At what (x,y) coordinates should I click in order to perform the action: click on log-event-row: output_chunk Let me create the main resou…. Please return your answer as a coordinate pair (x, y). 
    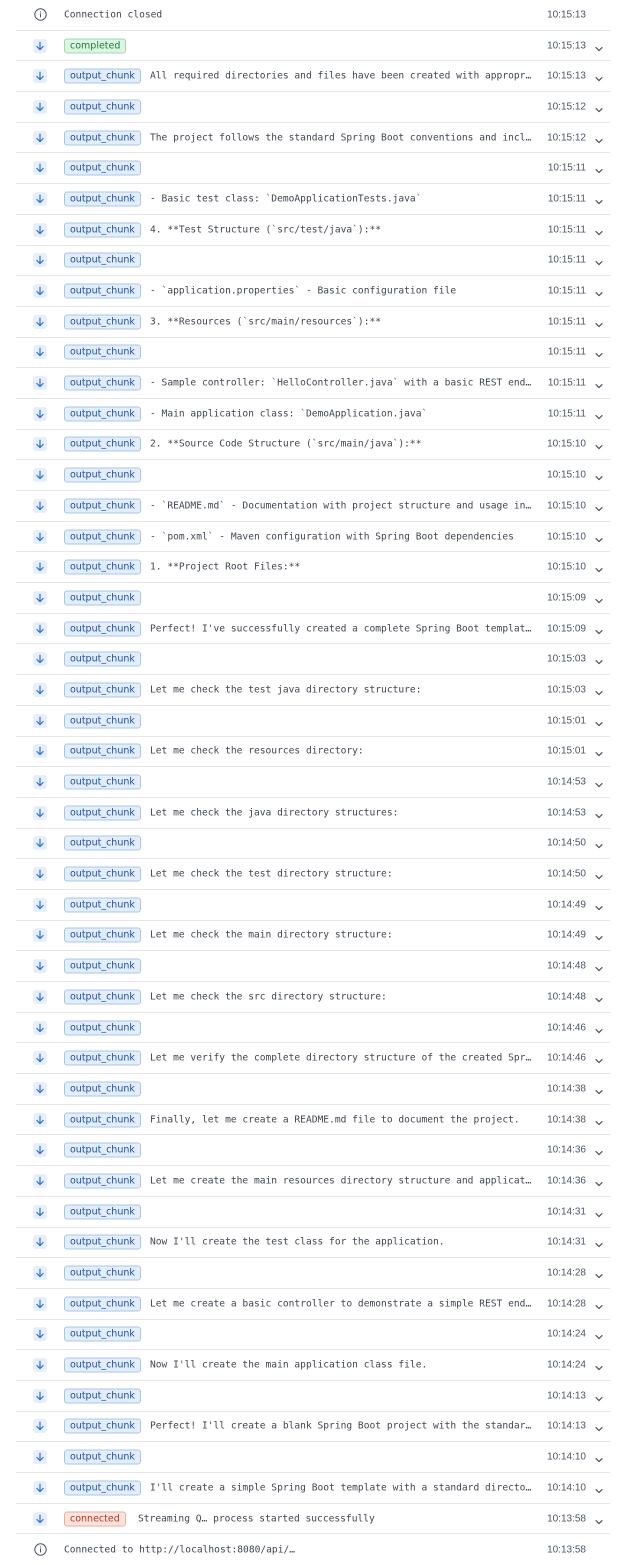
    Looking at the image, I should click on (313, 1181).